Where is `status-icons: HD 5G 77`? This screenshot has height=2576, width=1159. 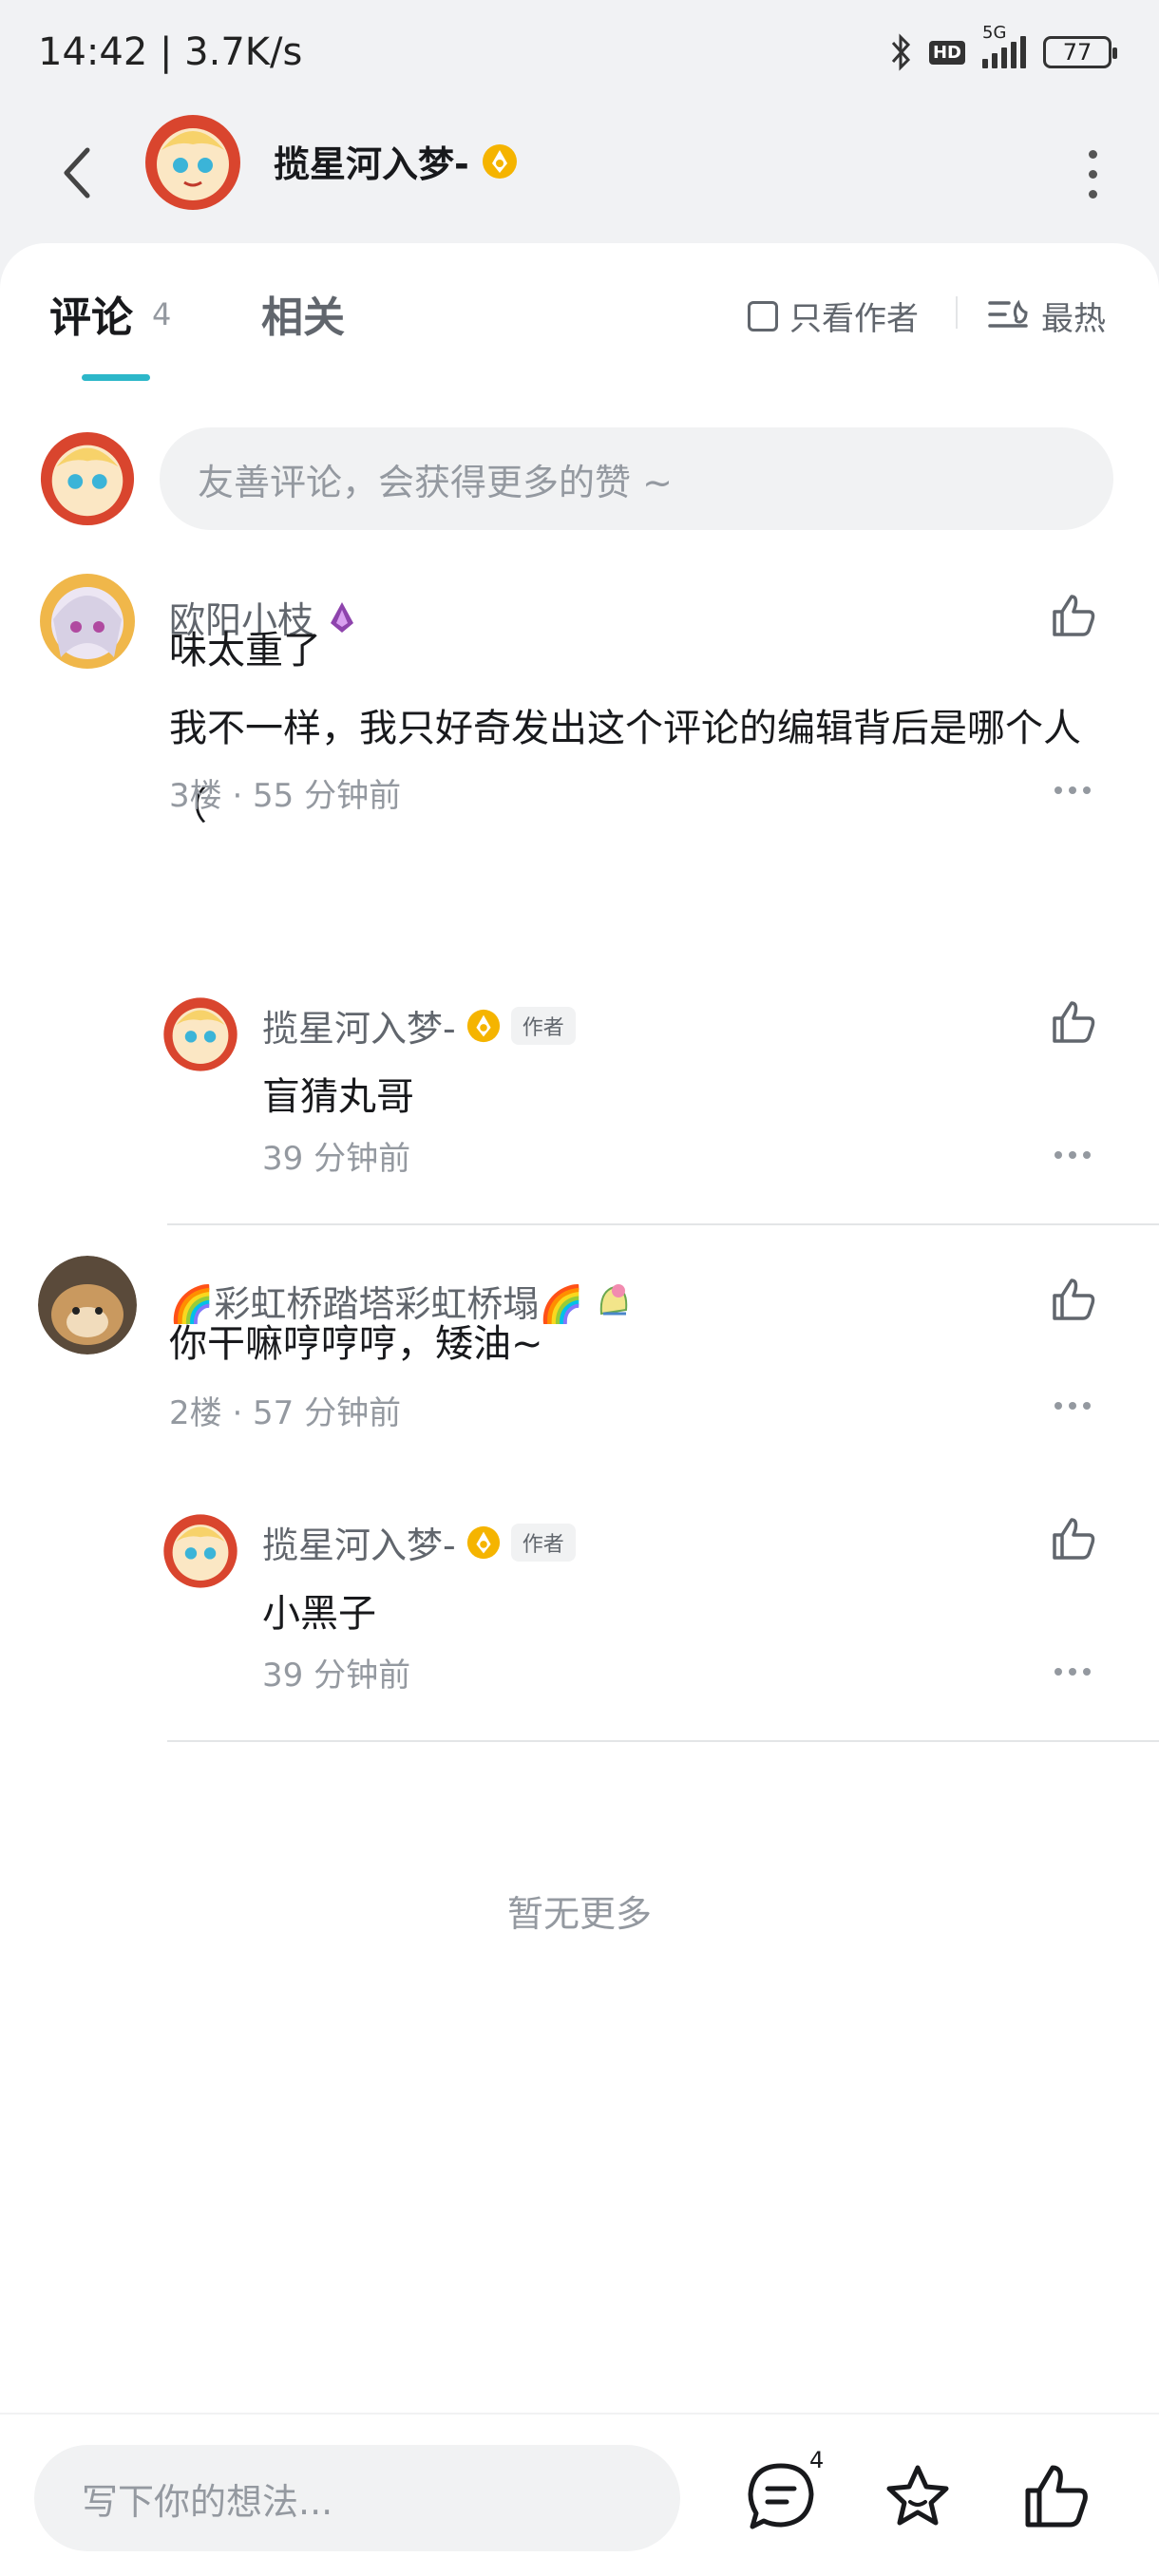 status-icons: HD 5G 77 is located at coordinates (1003, 47).